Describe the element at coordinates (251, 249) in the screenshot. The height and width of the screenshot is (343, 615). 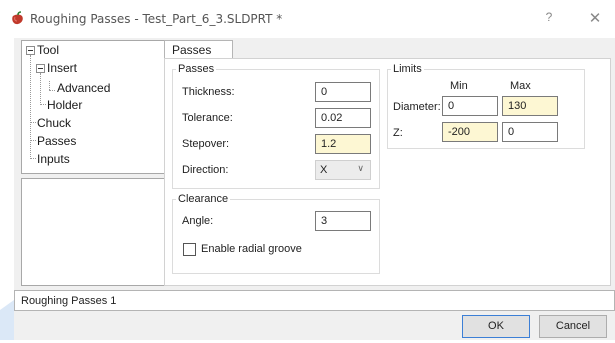
I see `radial-groove-label: Enable radial groove` at that location.